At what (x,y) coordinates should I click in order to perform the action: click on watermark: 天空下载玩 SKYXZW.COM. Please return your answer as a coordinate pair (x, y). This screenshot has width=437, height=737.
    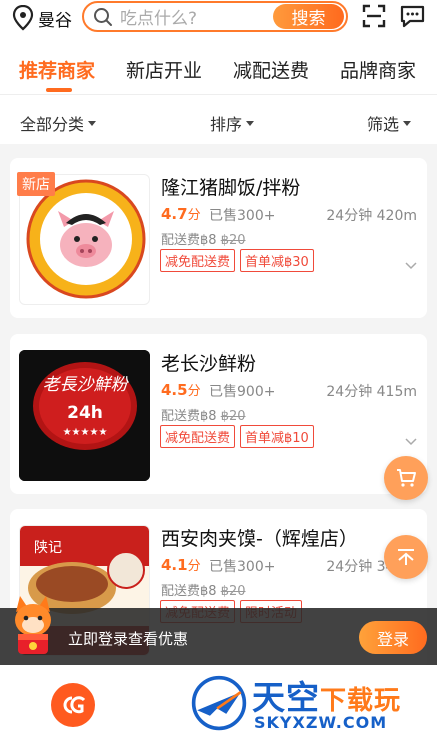
    Looking at the image, I should click on (312, 703).